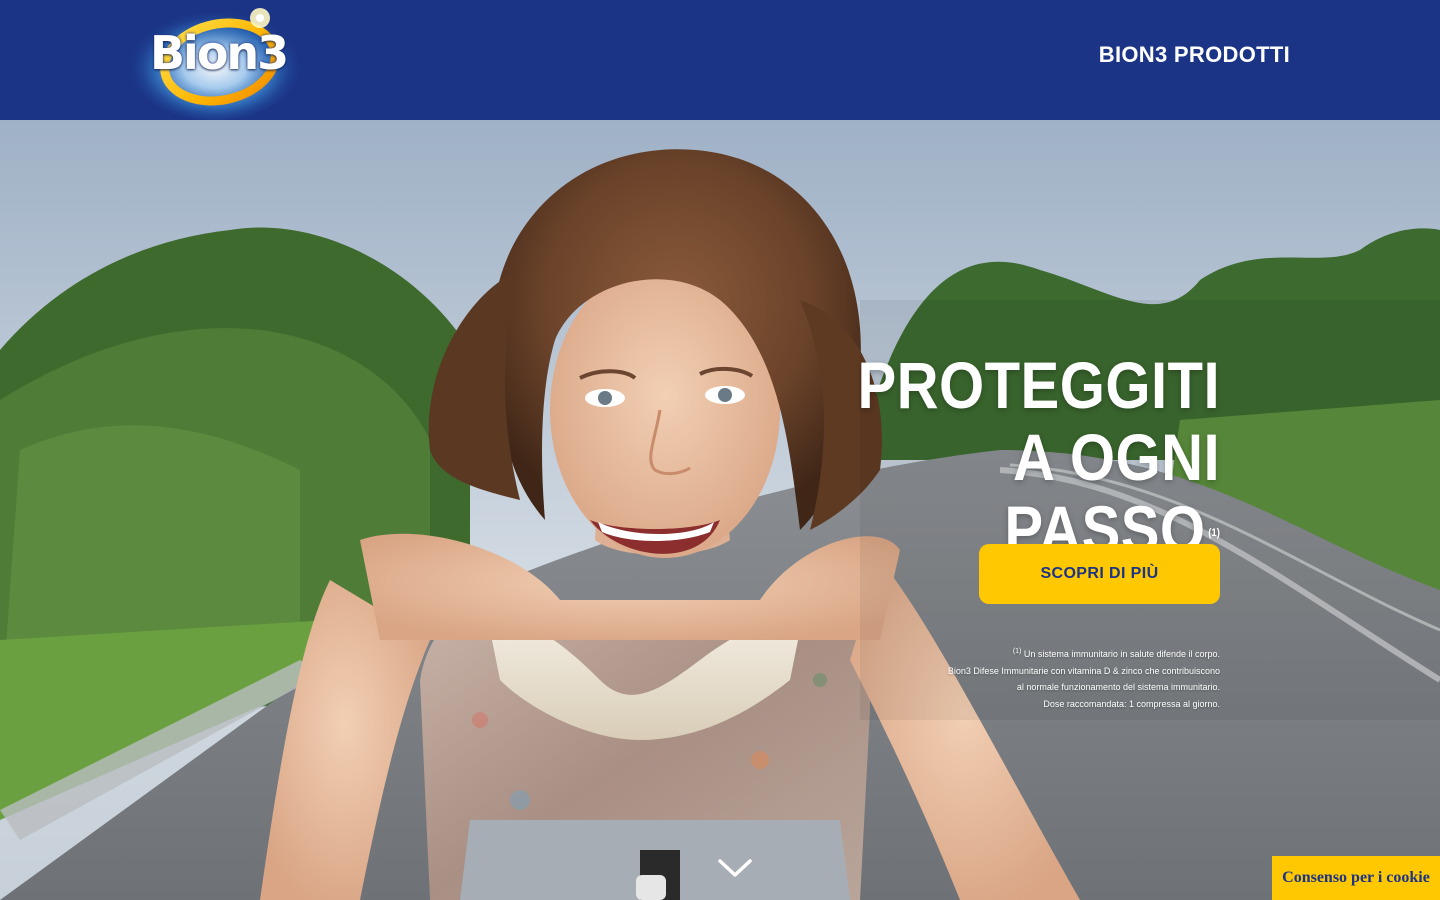 The image size is (1440, 900). Describe the element at coordinates (1116, 457) in the screenshot. I see `headline-line-2: A OGNI` at that location.